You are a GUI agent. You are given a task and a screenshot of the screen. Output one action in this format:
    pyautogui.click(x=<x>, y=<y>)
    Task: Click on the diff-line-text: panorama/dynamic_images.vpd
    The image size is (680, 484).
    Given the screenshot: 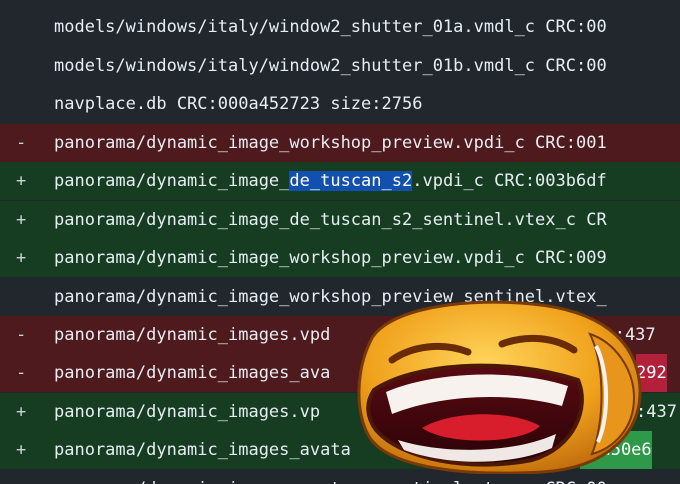 What is the action you would take?
    pyautogui.click(x=192, y=335)
    